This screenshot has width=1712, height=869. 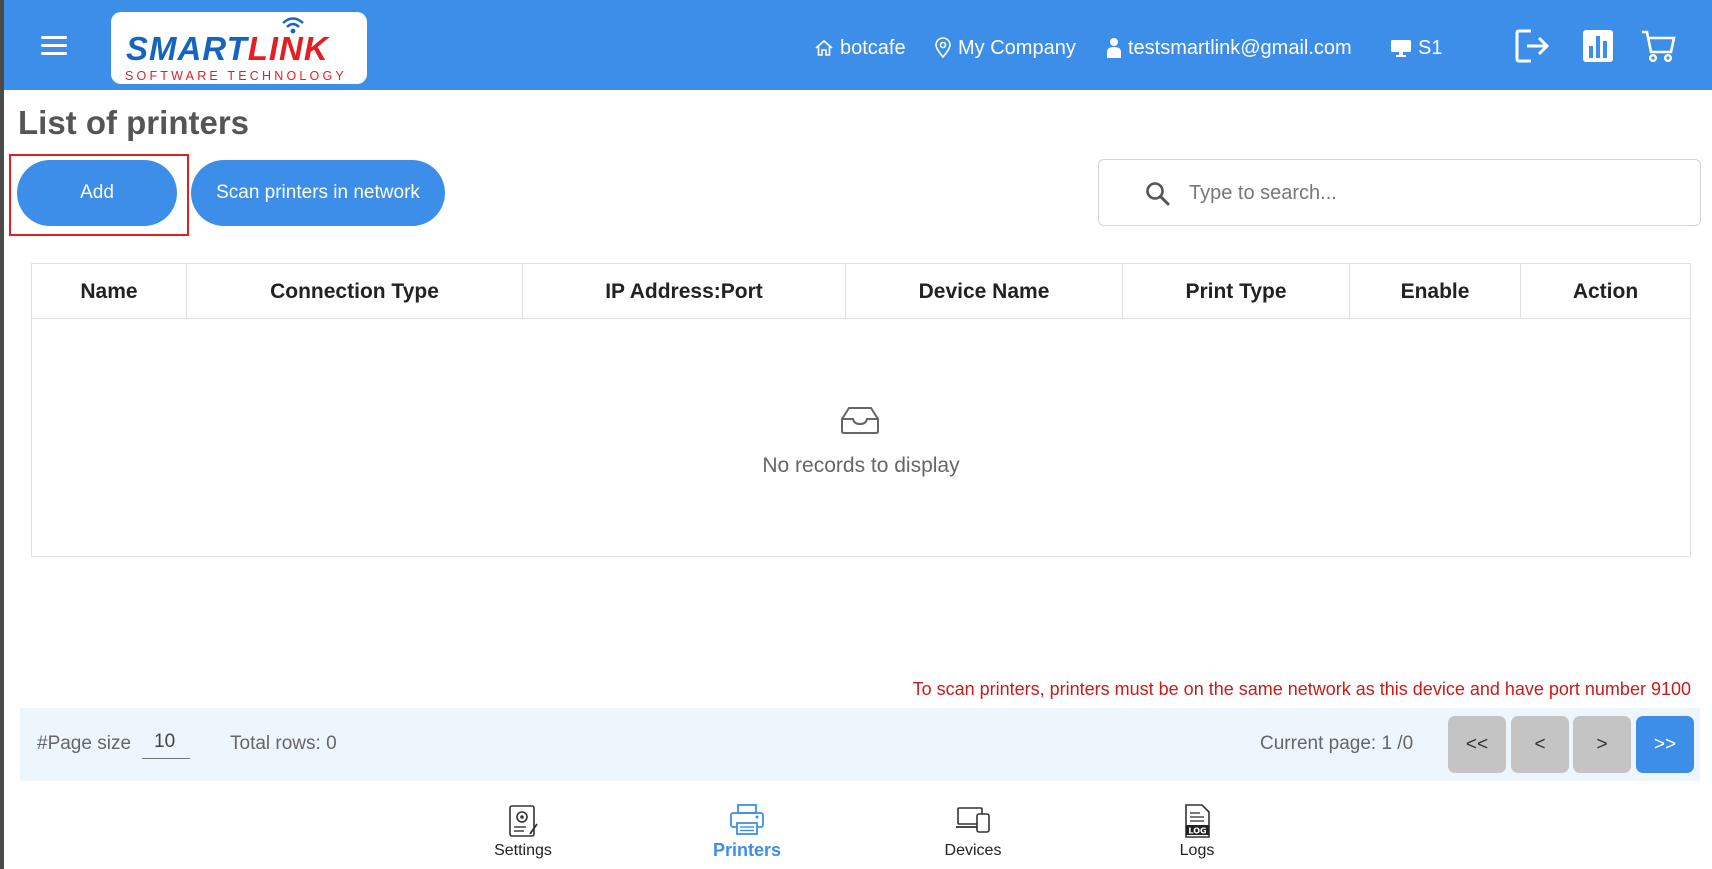 What do you see at coordinates (109, 291) in the screenshot?
I see `column-header-name: Name` at bounding box center [109, 291].